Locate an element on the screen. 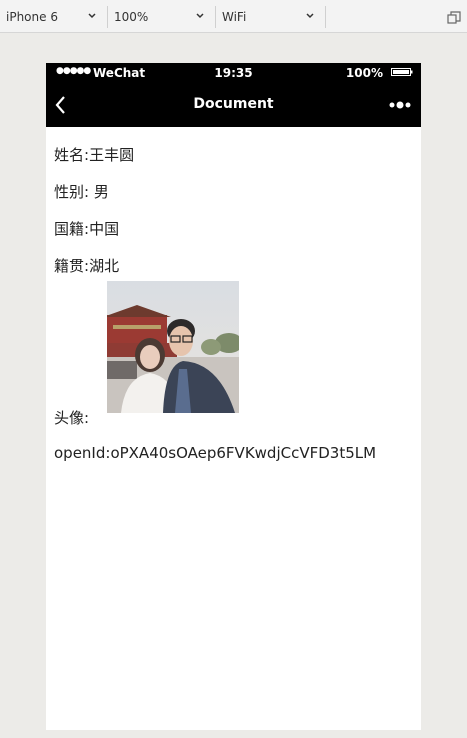  page-title: Document is located at coordinates (233, 104).